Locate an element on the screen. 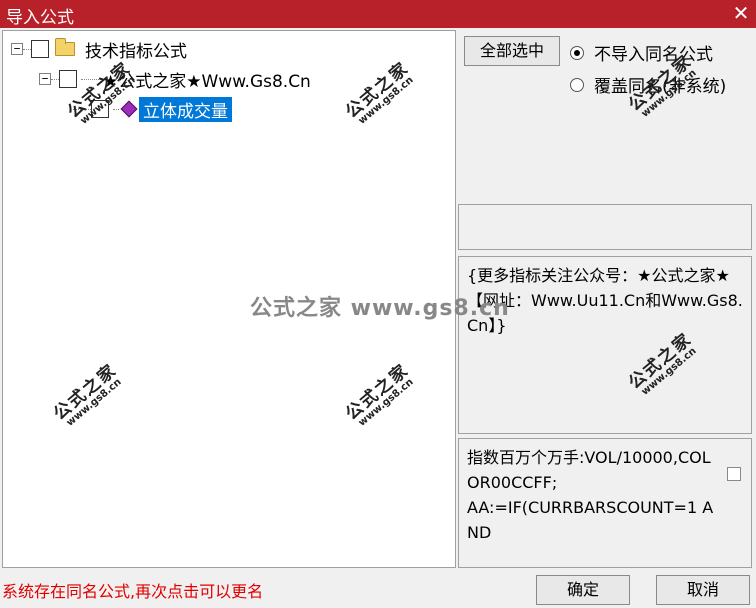 The width and height of the screenshot is (756, 608). watermark-center-text: 公式之家 www.gs8.cn is located at coordinates (380, 308).